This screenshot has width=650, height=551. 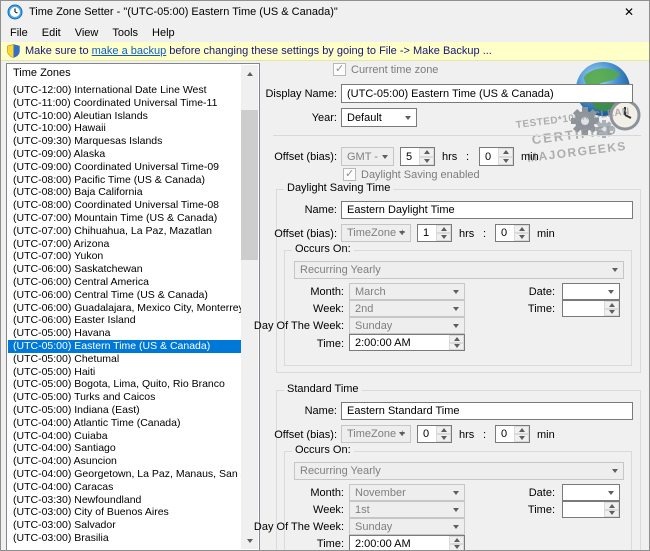 I want to click on std-name-input: Eastern Standard Time, so click(x=487, y=411).